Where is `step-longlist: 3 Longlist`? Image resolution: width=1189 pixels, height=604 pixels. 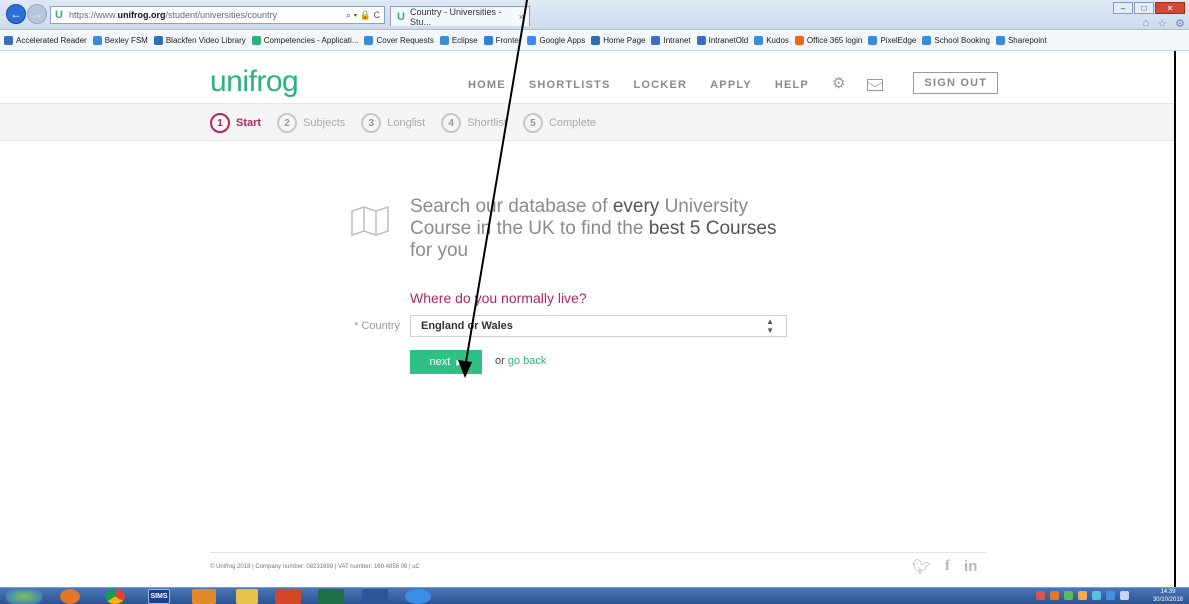 step-longlist: 3 Longlist is located at coordinates (393, 123).